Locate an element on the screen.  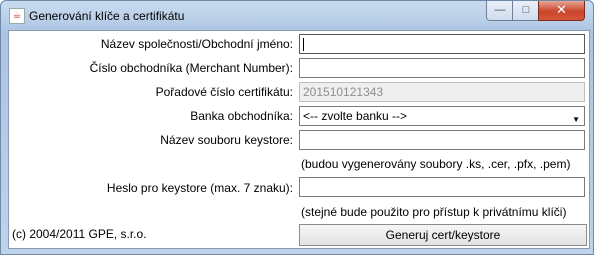
chevron-down-icon: ▼ is located at coordinates (576, 120).